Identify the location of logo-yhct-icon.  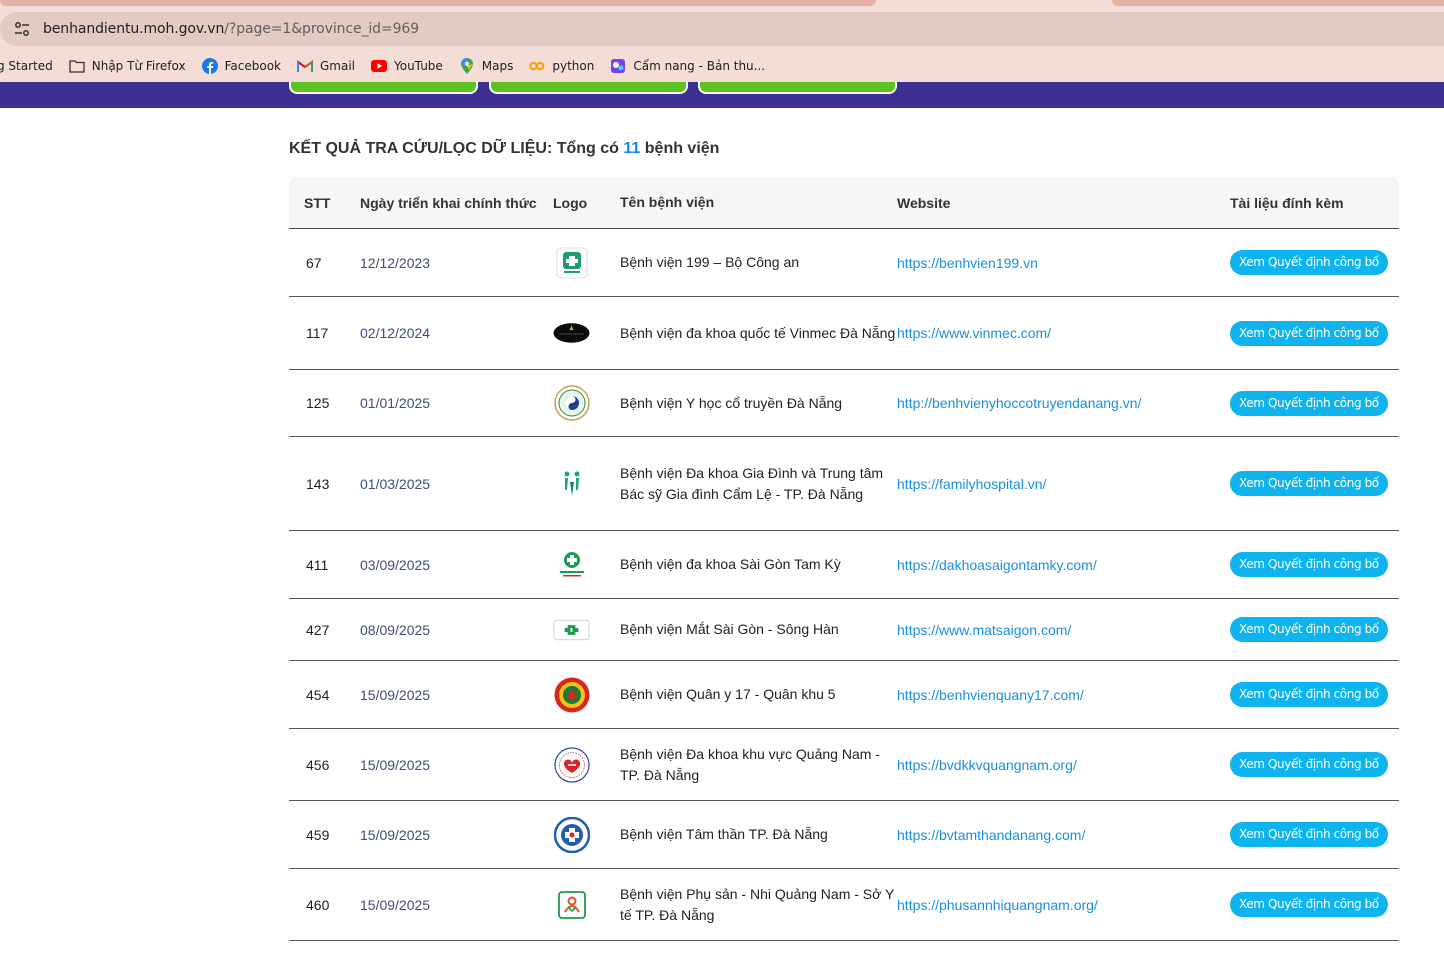
(571, 403).